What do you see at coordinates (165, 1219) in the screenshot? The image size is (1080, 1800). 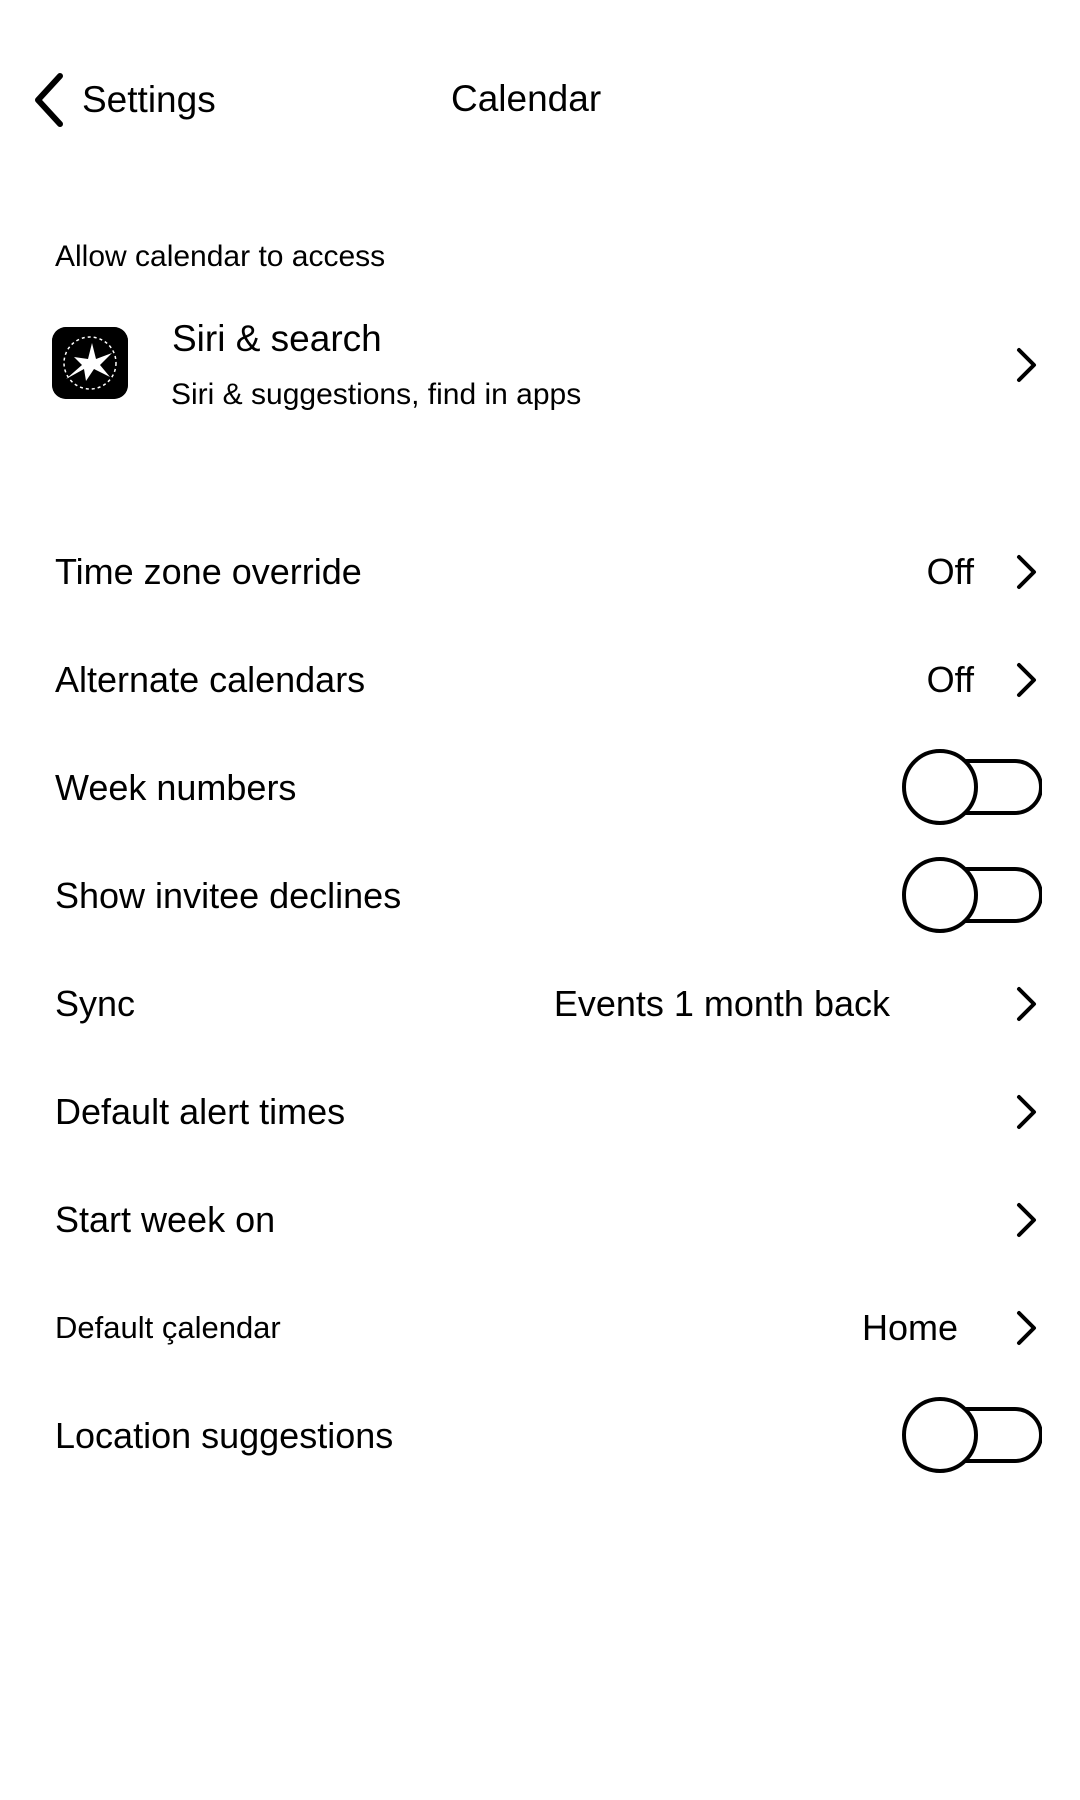 I see `start-week-on-label: Start week on` at bounding box center [165, 1219].